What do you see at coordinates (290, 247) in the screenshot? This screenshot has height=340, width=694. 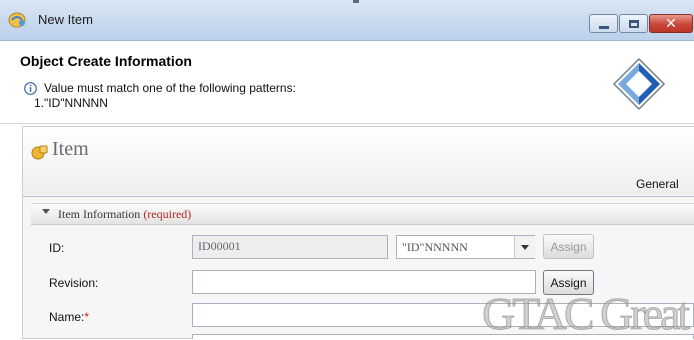 I see `id-field: ID00001` at bounding box center [290, 247].